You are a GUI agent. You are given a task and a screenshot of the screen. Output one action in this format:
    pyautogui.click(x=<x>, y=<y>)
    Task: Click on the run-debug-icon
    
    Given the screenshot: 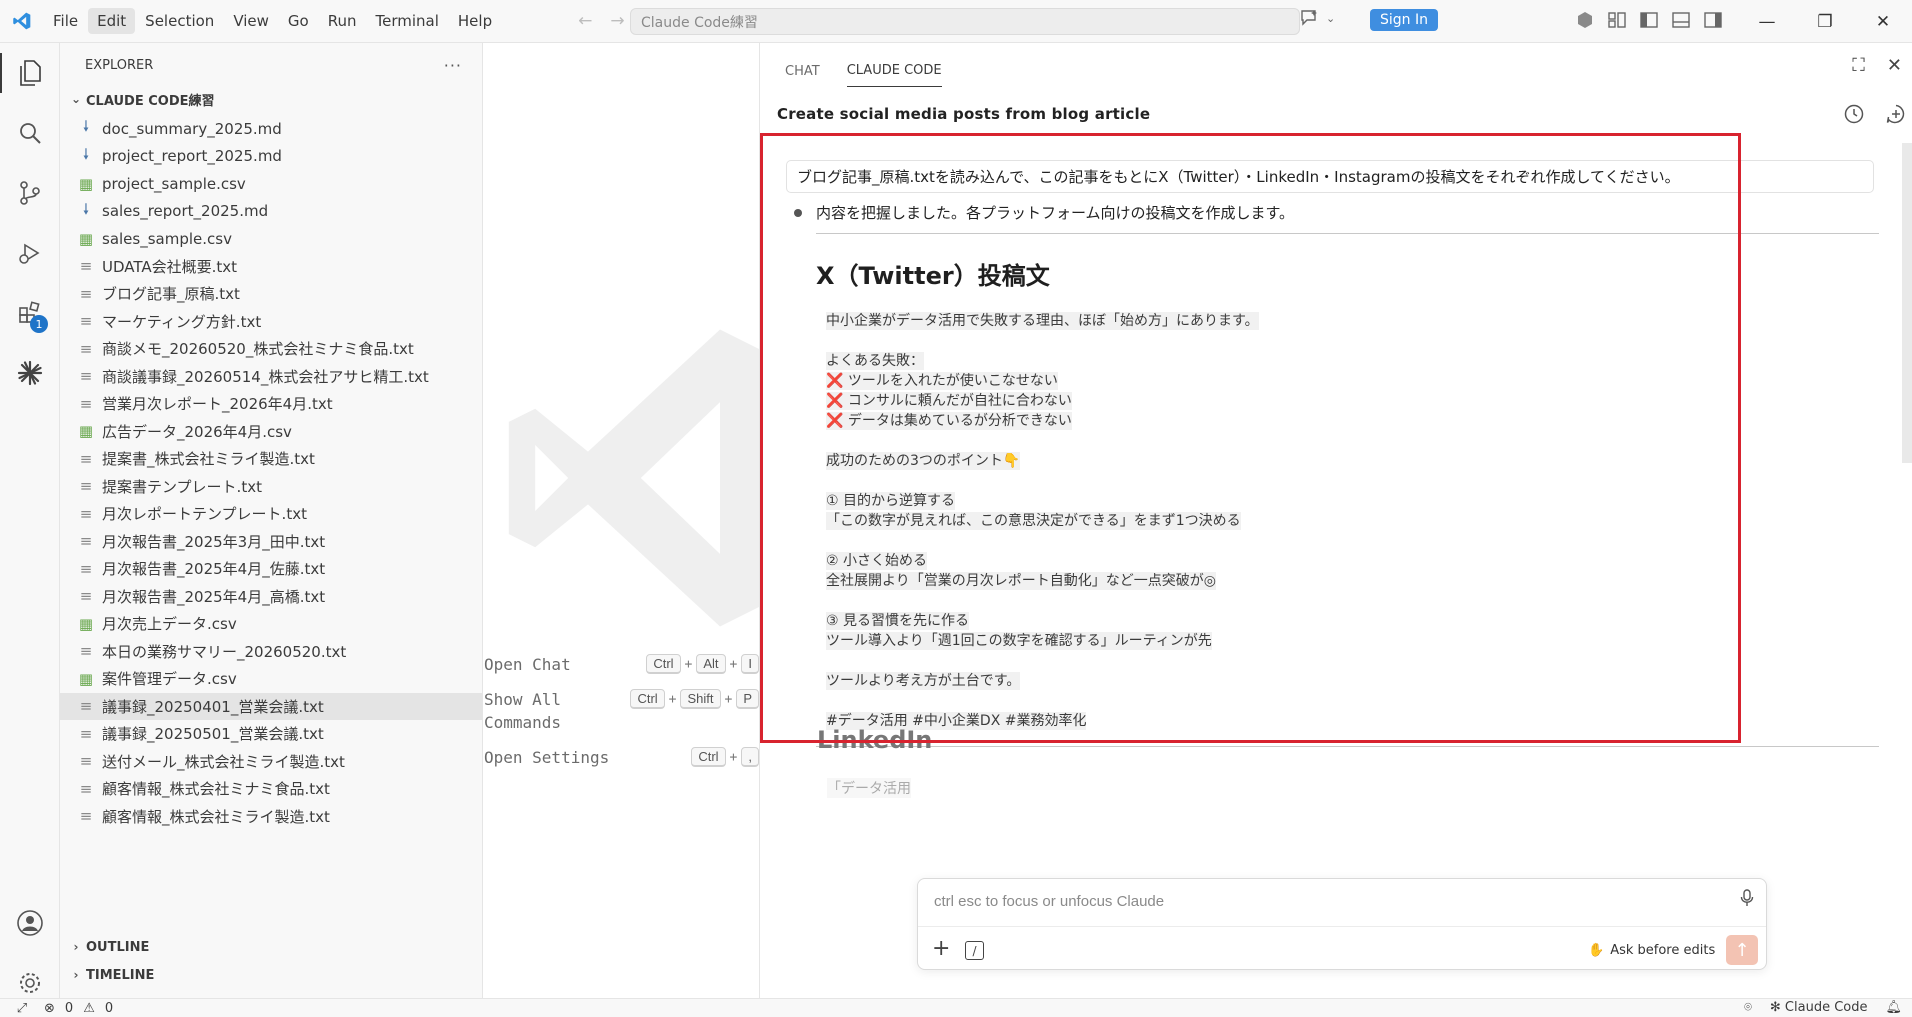 What is the action you would take?
    pyautogui.click(x=30, y=253)
    